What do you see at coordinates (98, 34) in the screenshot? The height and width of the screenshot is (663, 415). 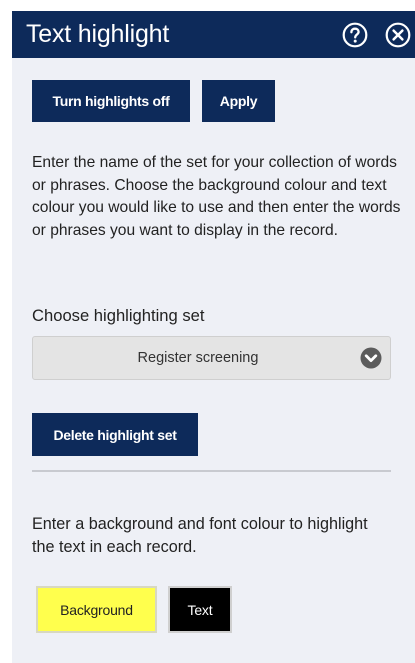 I see `panel-title: Text highlight` at bounding box center [98, 34].